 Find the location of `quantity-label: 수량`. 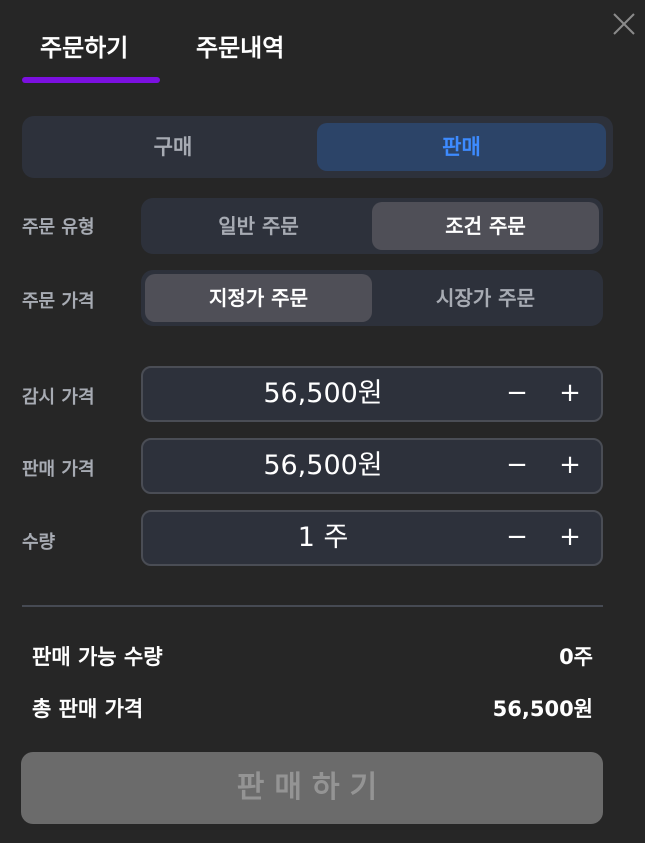

quantity-label: 수량 is located at coordinates (39, 542).